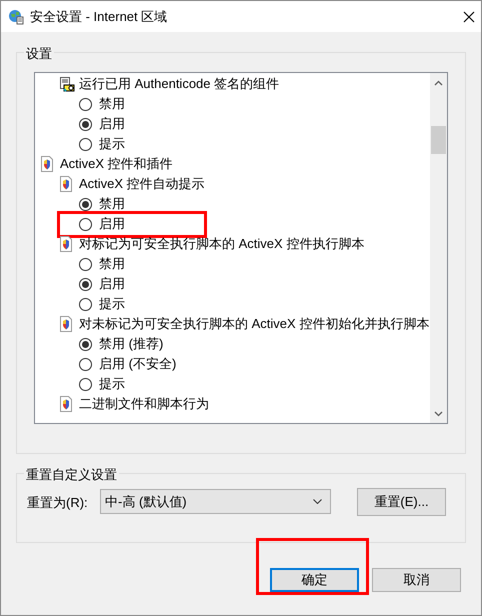  Describe the element at coordinates (16, 16) in the screenshot. I see `globe-icon` at that location.